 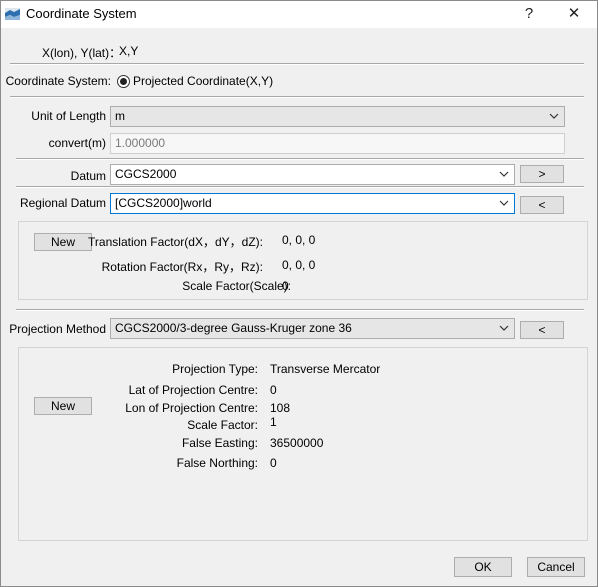 I want to click on projection-method-value: CGCS2000/3-degree Gauss-Kruger zone 36, so click(x=233, y=328).